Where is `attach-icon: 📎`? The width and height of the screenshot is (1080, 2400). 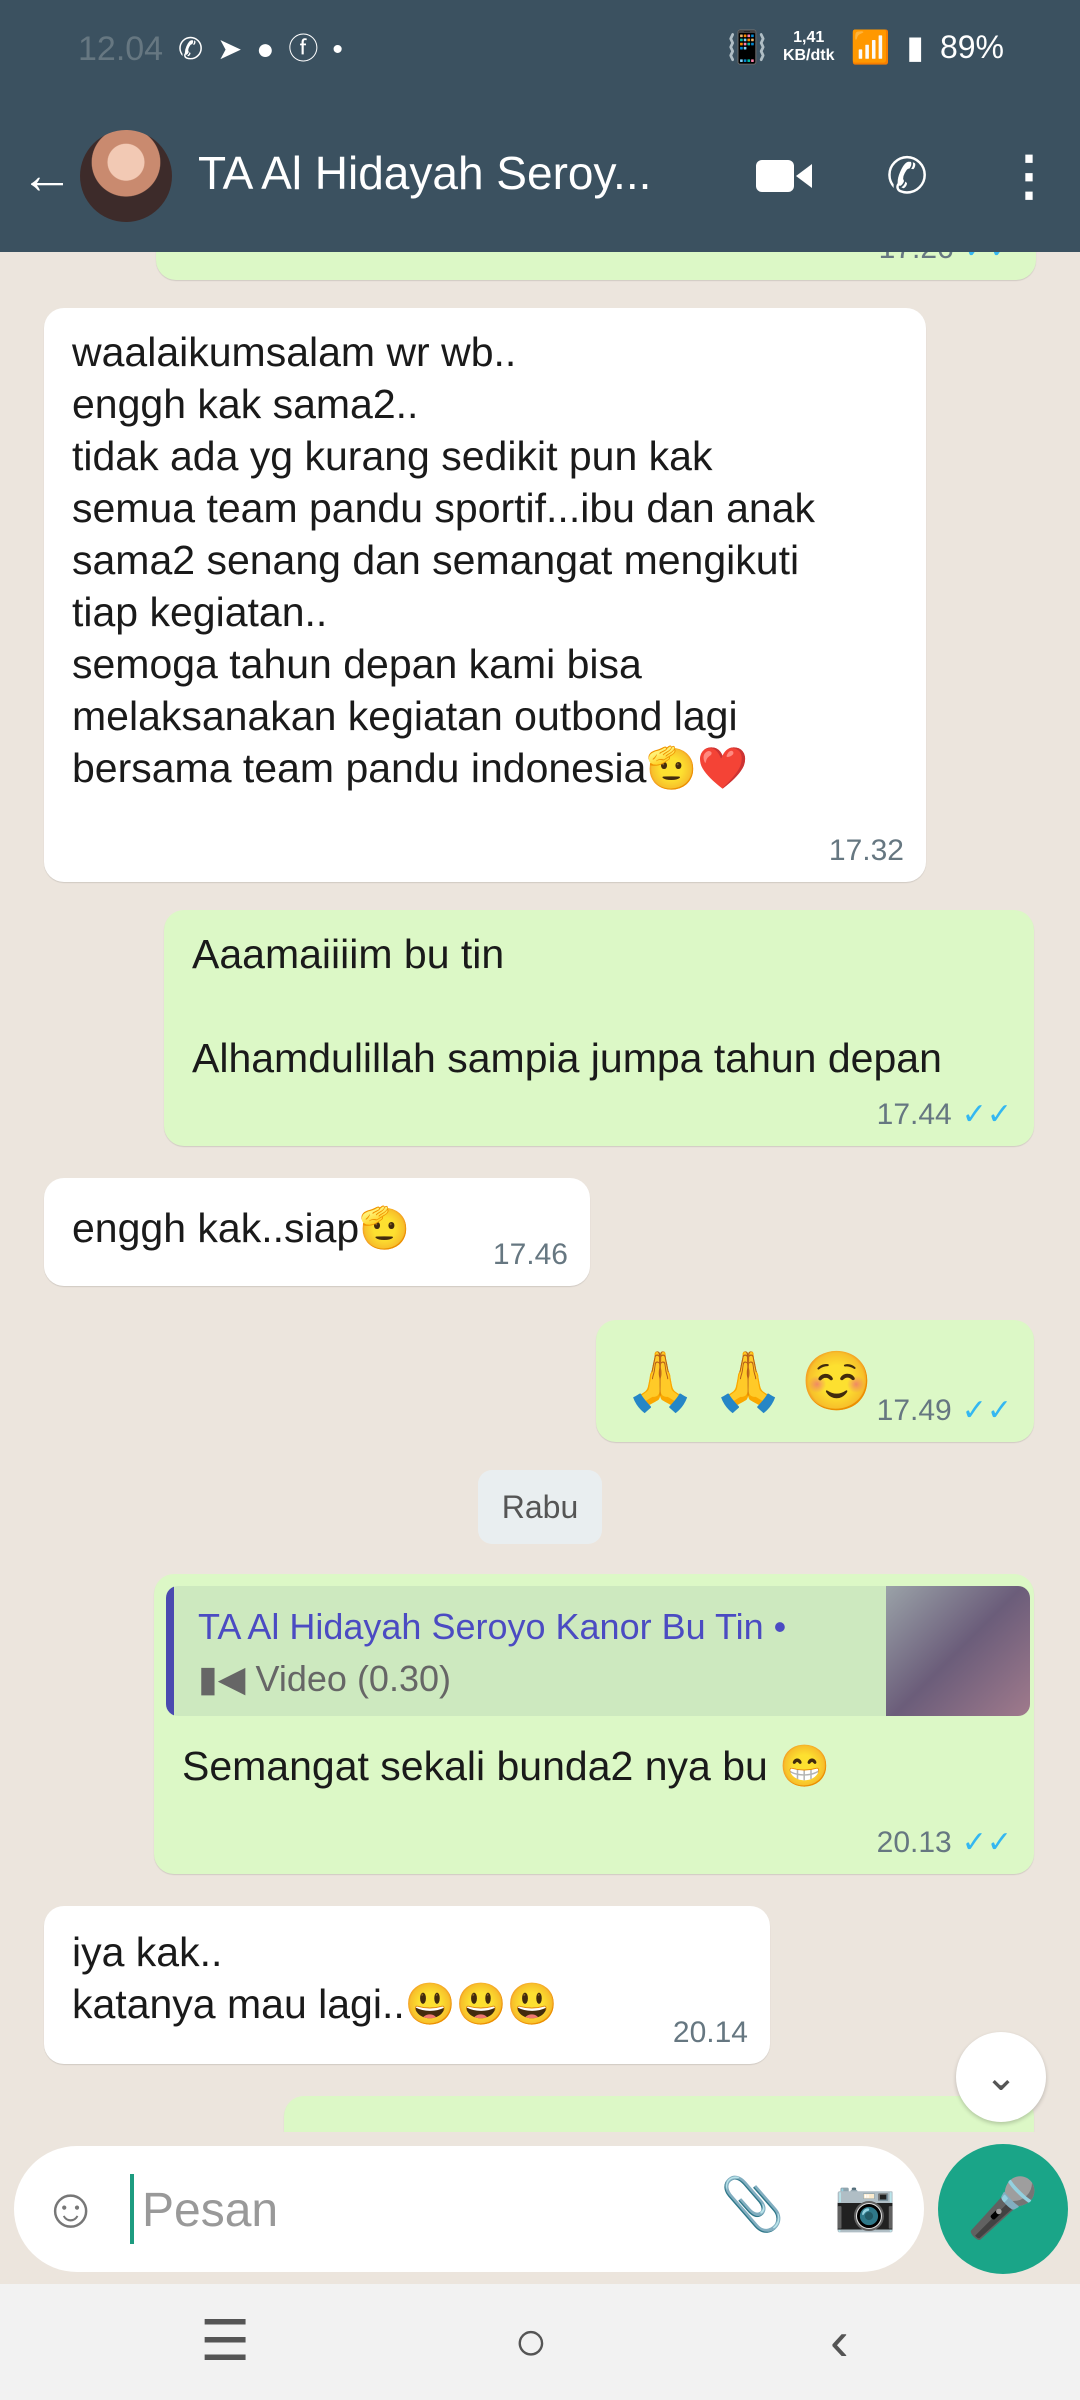 attach-icon: 📎 is located at coordinates (752, 2204).